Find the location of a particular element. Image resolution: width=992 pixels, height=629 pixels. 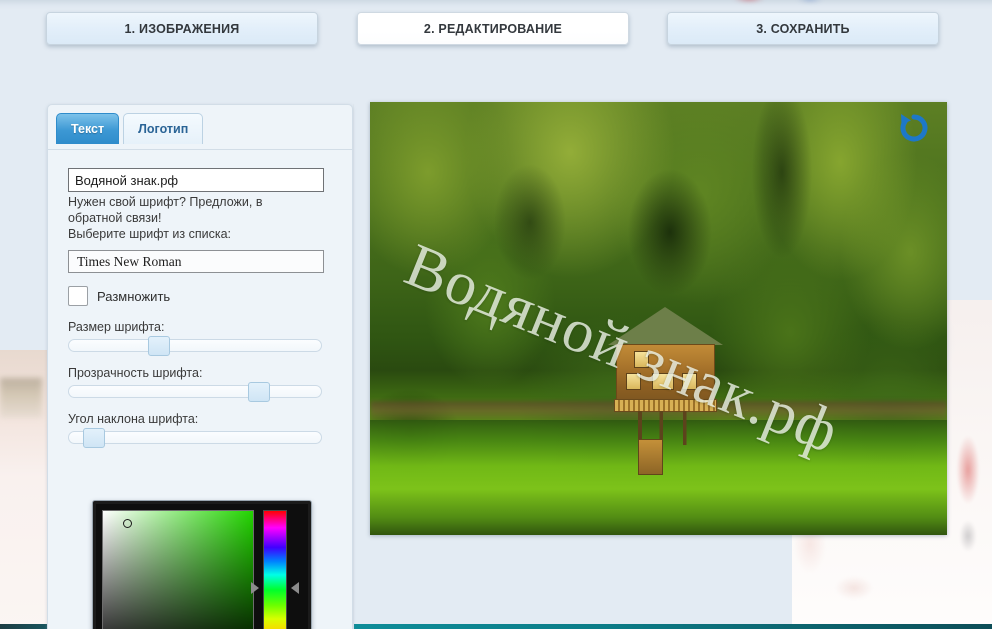

font-hint-line-2: обратной связи! is located at coordinates (115, 218).